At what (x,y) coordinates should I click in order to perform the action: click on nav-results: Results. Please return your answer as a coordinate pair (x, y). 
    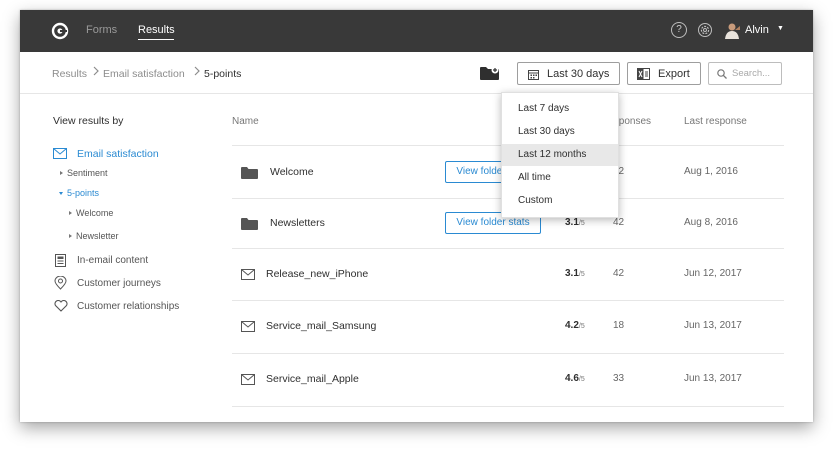
    Looking at the image, I should click on (156, 30).